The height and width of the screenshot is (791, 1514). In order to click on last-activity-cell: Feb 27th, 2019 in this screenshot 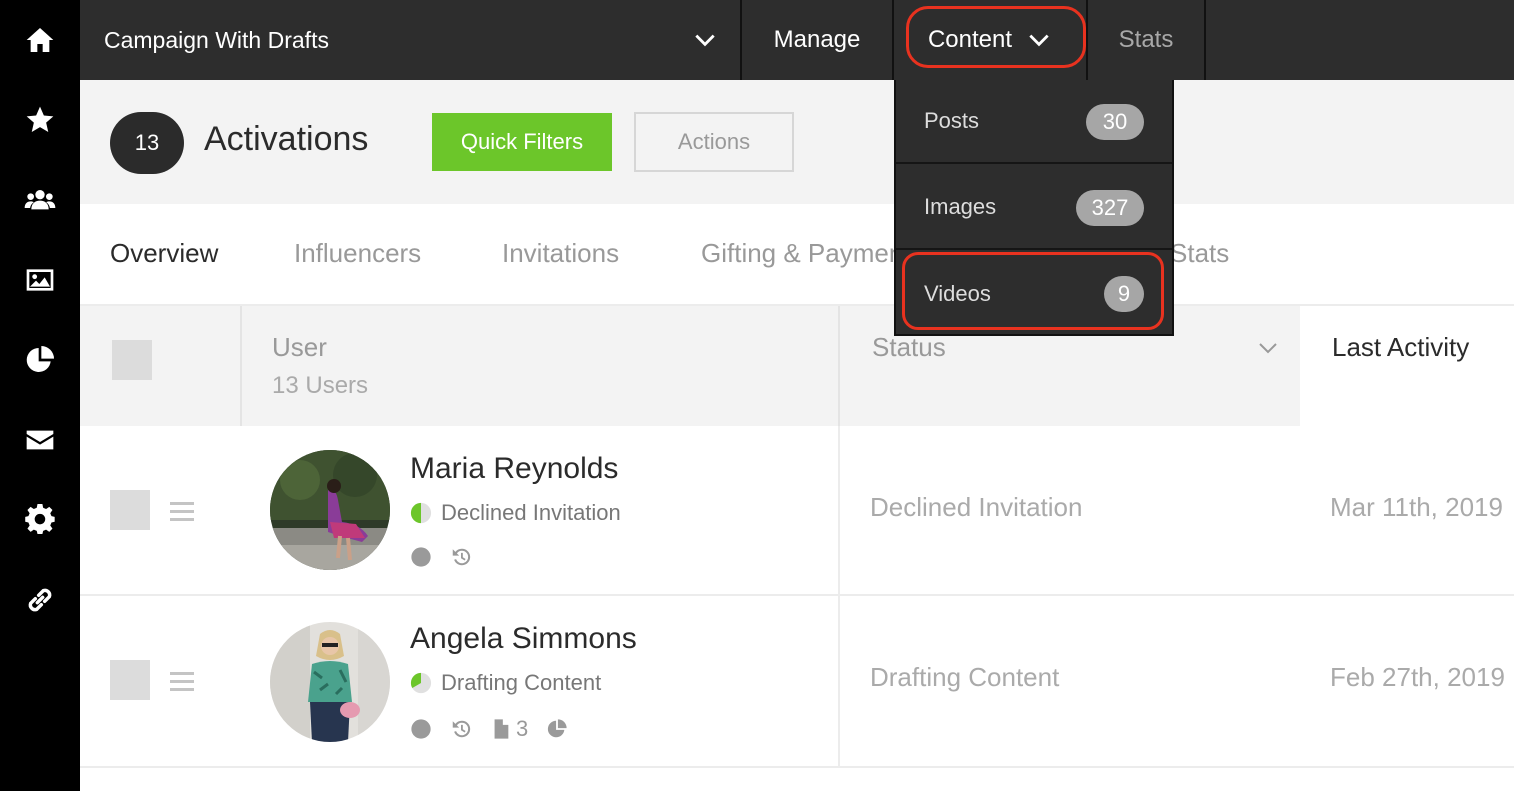, I will do `click(1417, 677)`.